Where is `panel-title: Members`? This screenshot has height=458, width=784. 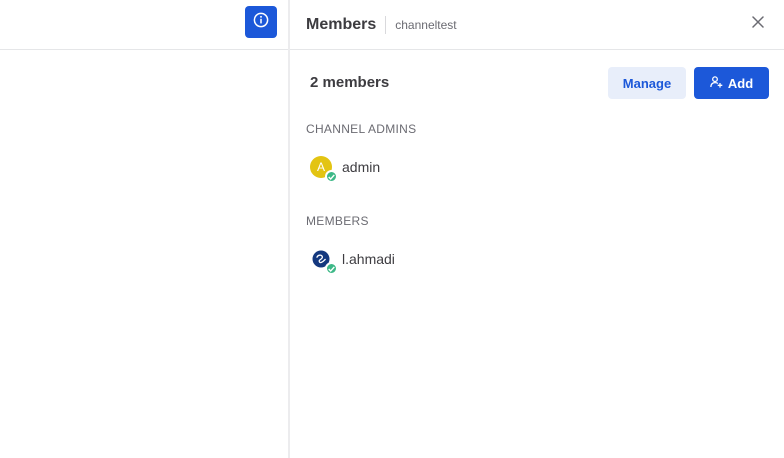 panel-title: Members is located at coordinates (341, 24).